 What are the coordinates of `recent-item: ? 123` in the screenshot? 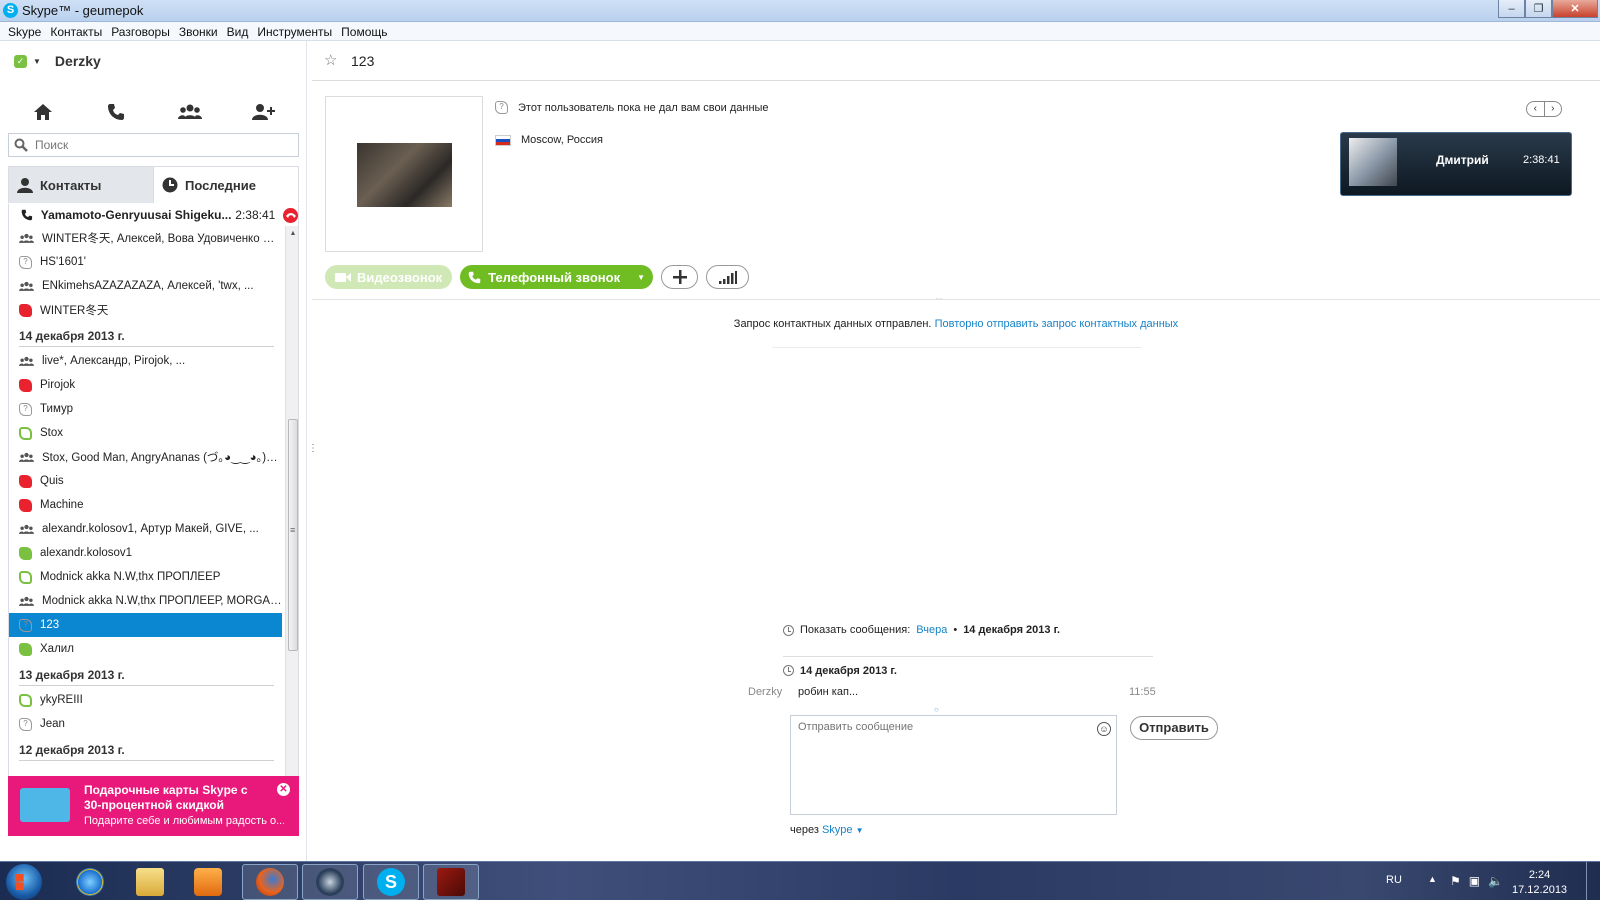 It's located at (145, 625).